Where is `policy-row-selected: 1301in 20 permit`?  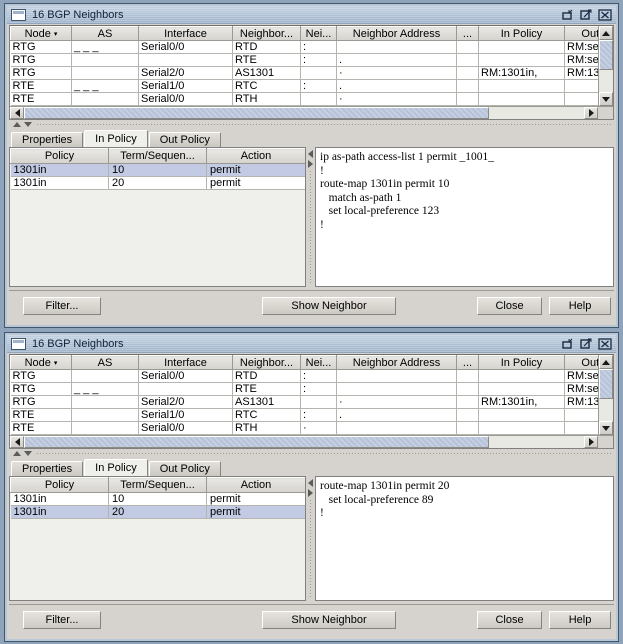 policy-row-selected: 1301in 20 permit is located at coordinates (157, 512).